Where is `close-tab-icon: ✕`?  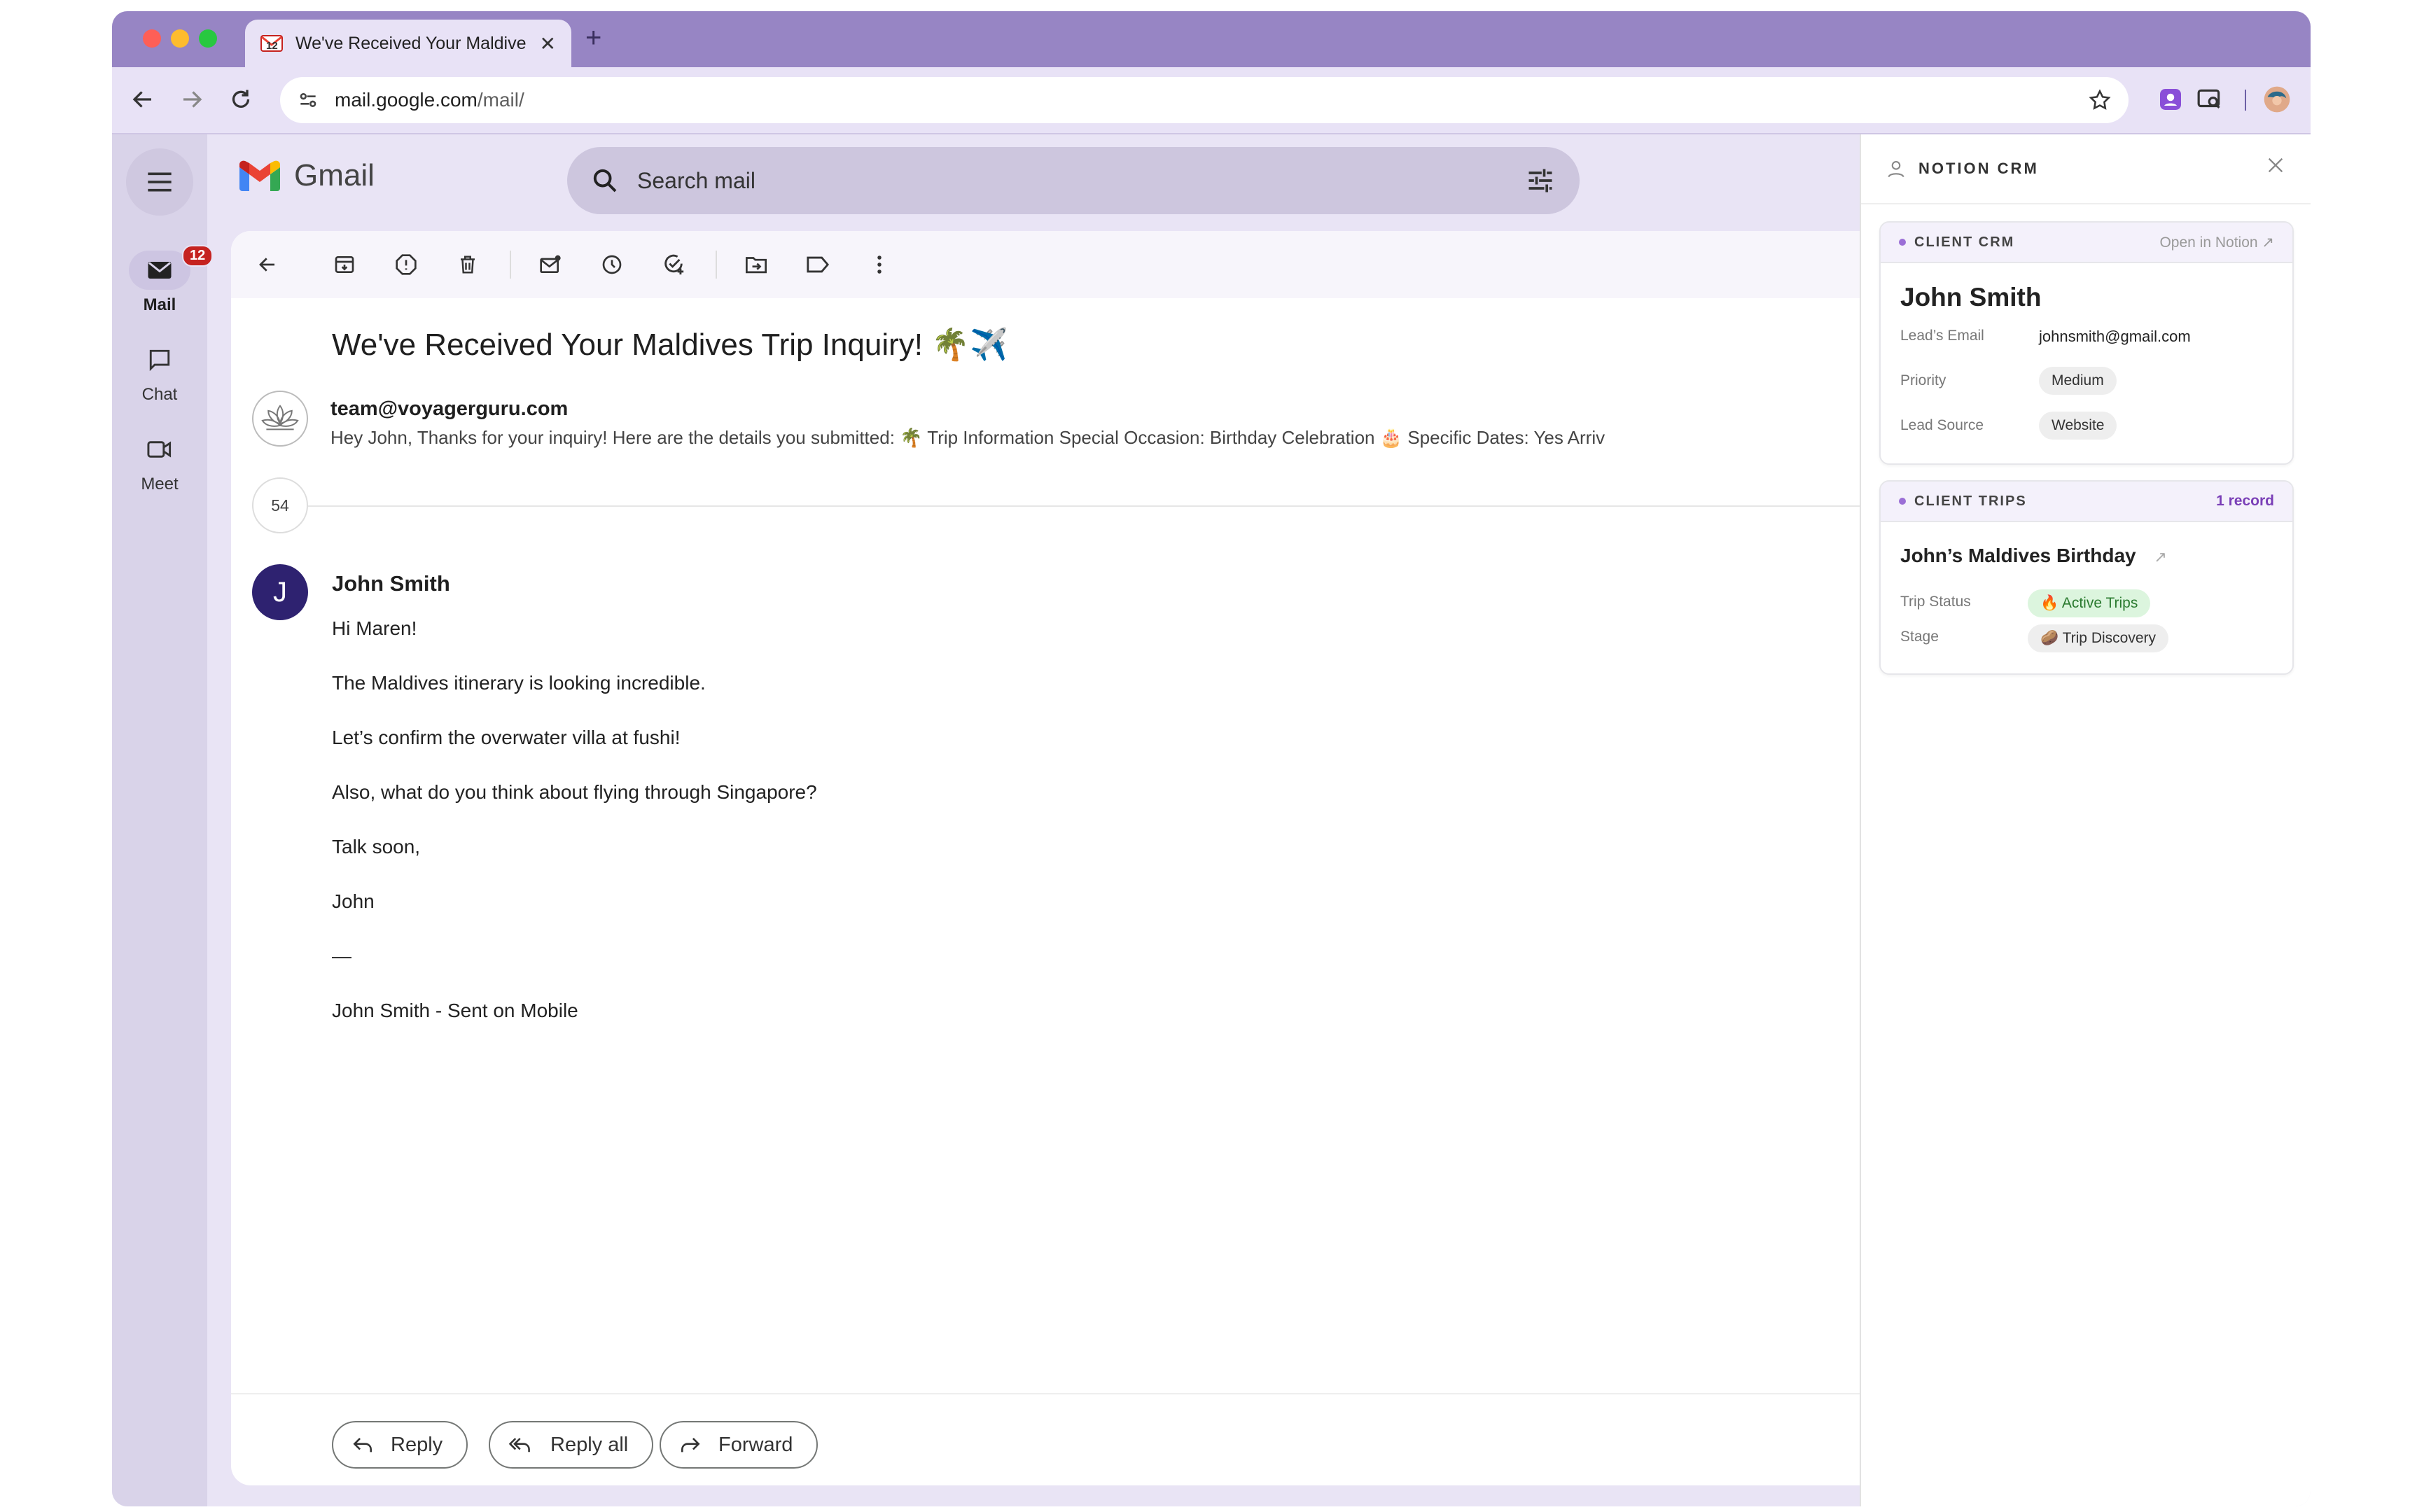 close-tab-icon: ✕ is located at coordinates (548, 43).